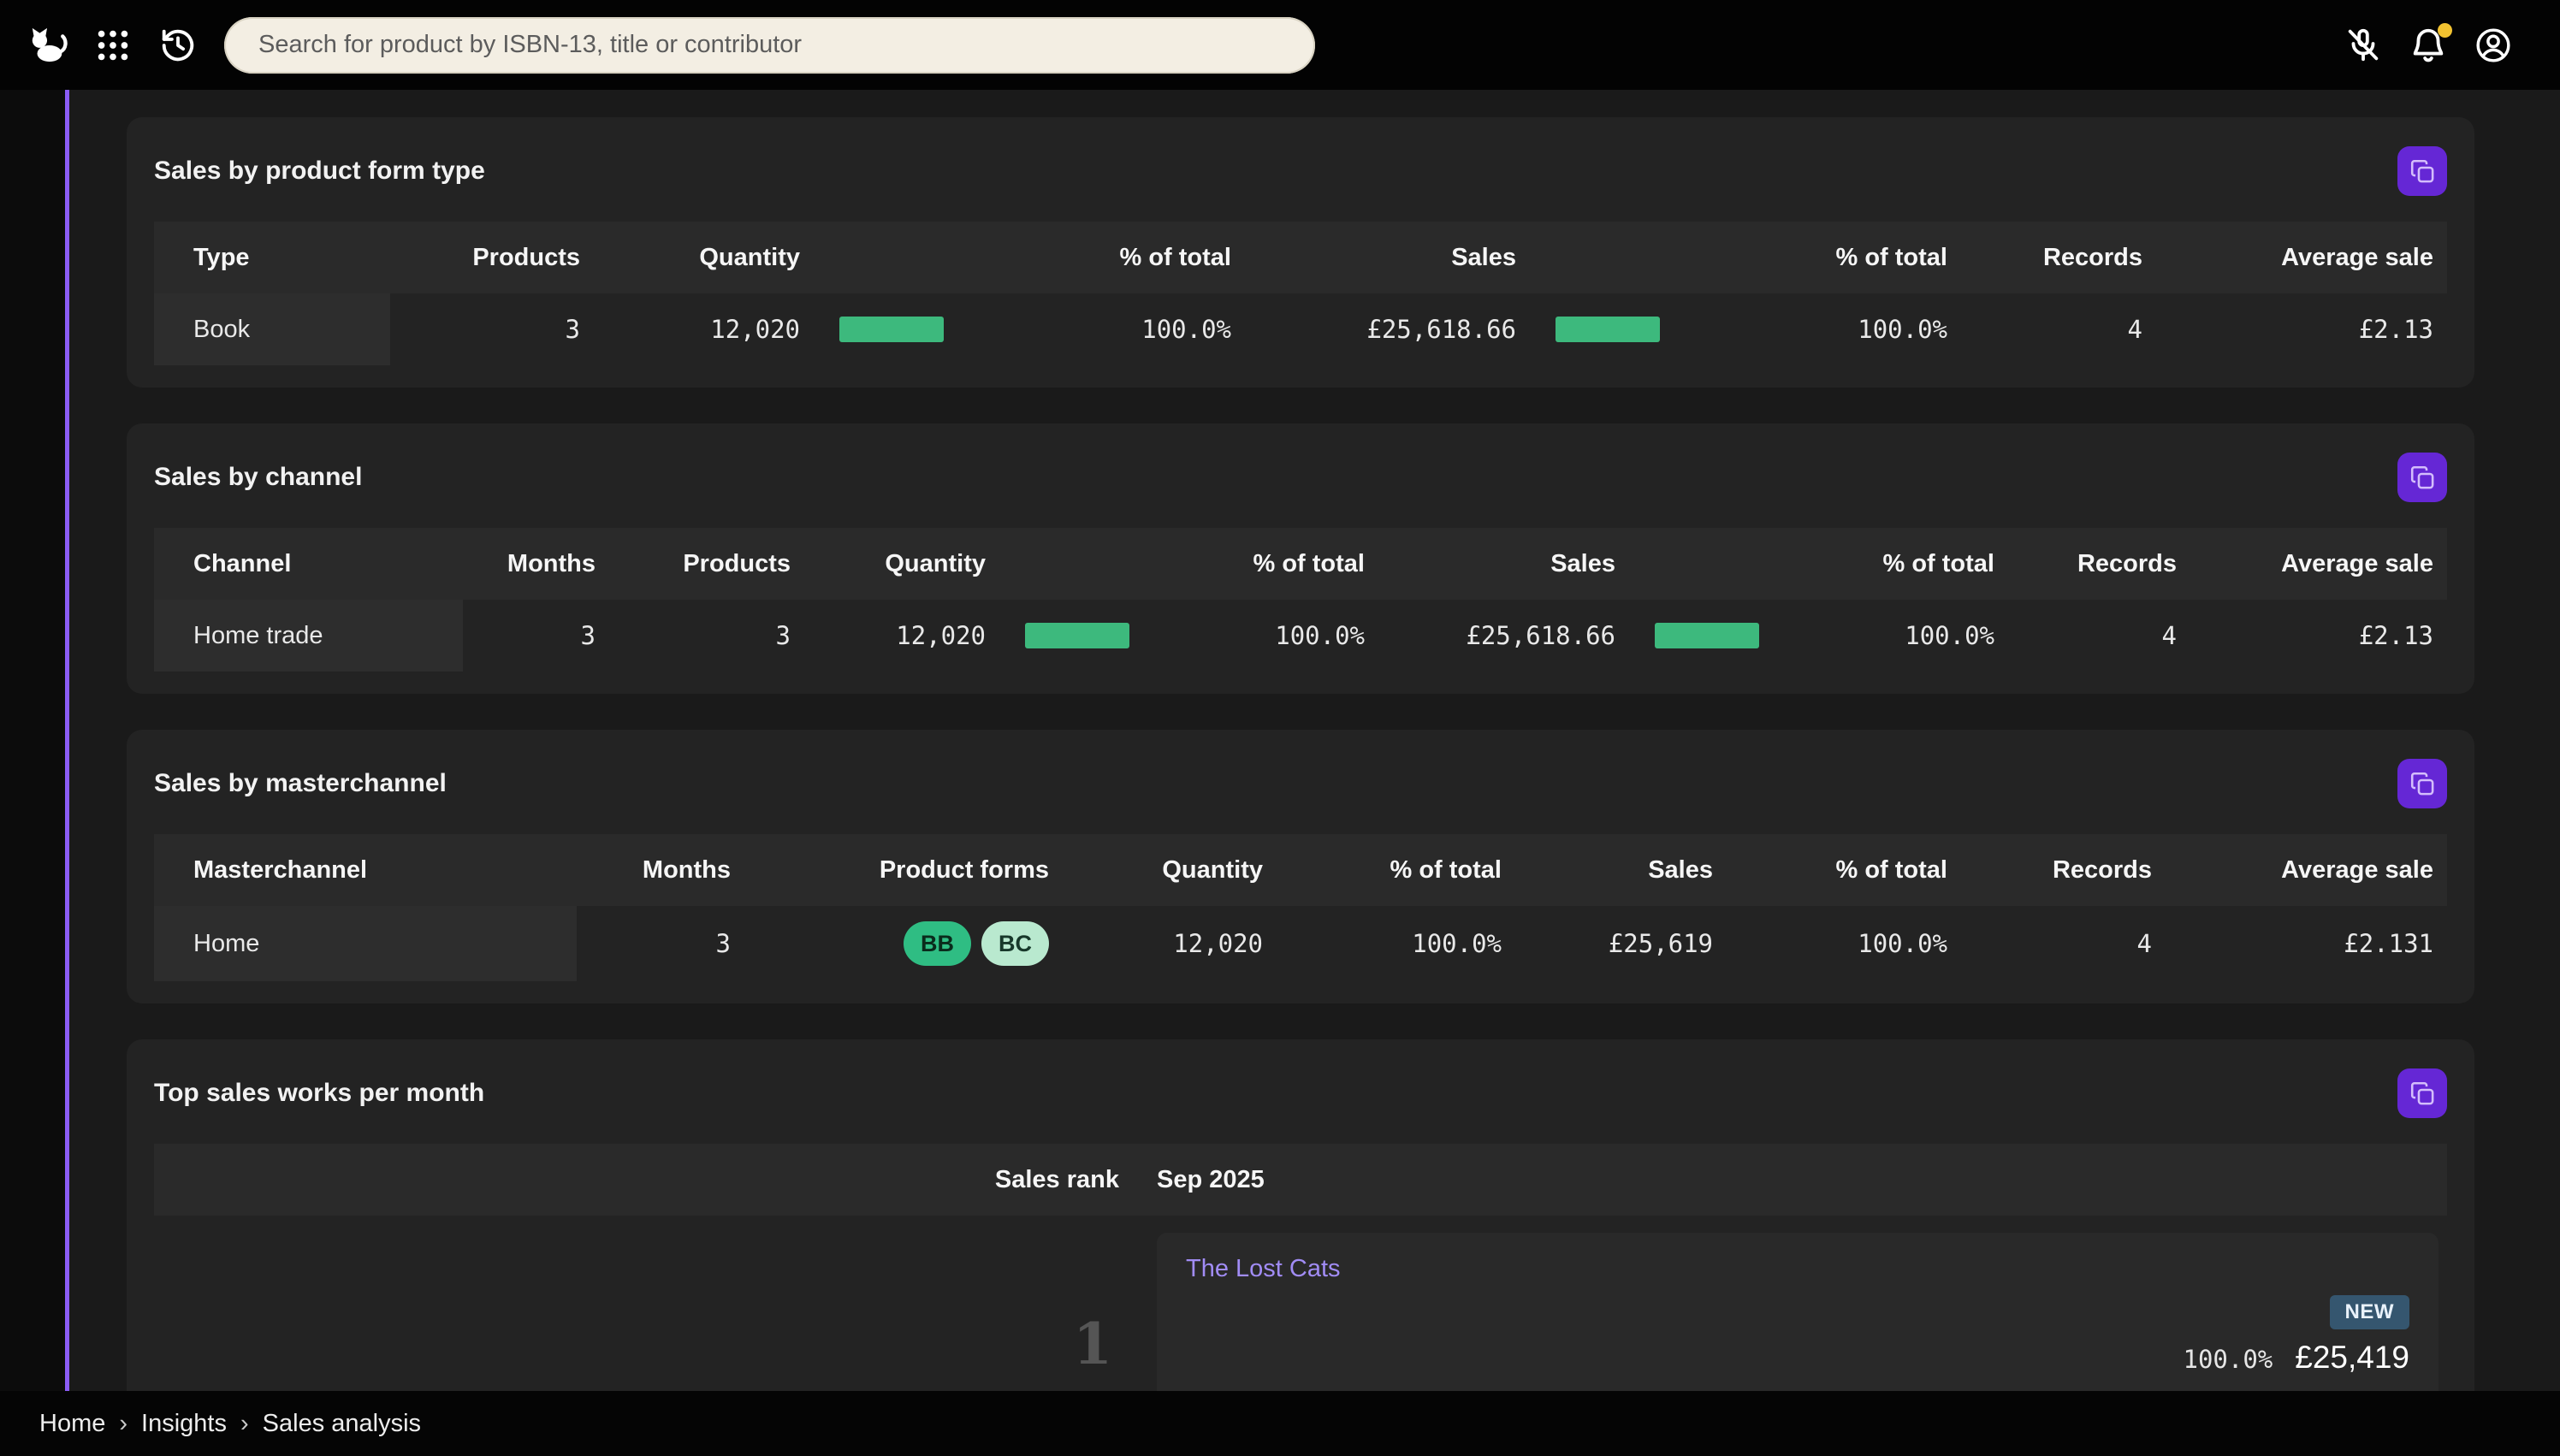  I want to click on column-header: Sales, so click(1483, 257).